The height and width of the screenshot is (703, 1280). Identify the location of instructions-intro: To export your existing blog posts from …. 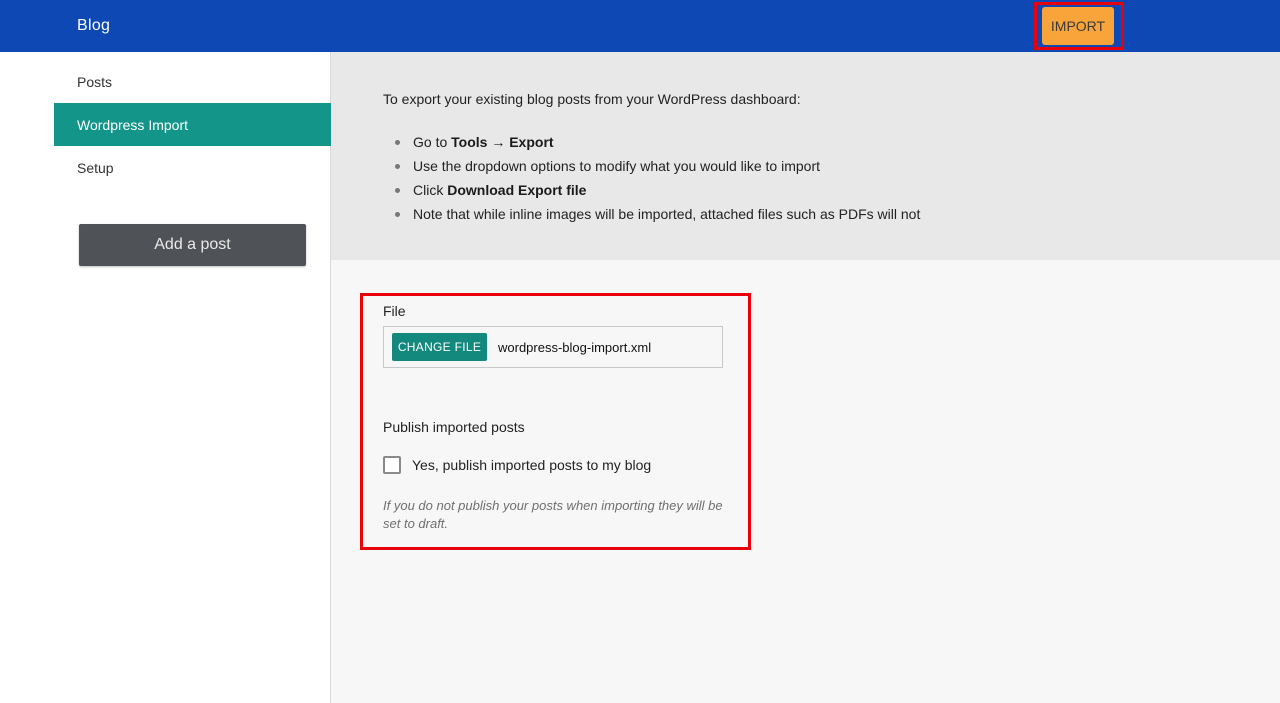
(592, 99).